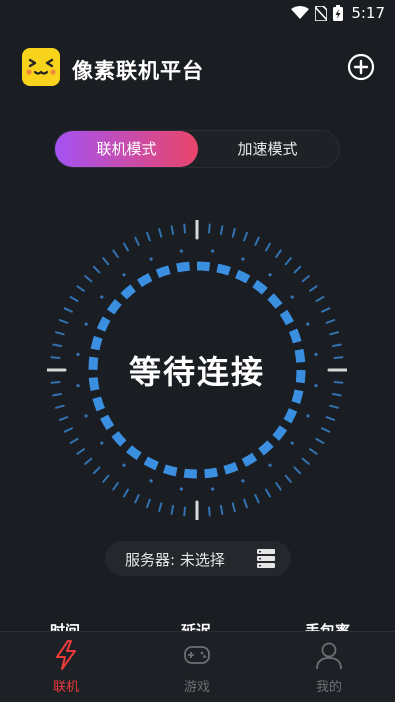  I want to click on app-header: 像素联机平台, so click(198, 68).